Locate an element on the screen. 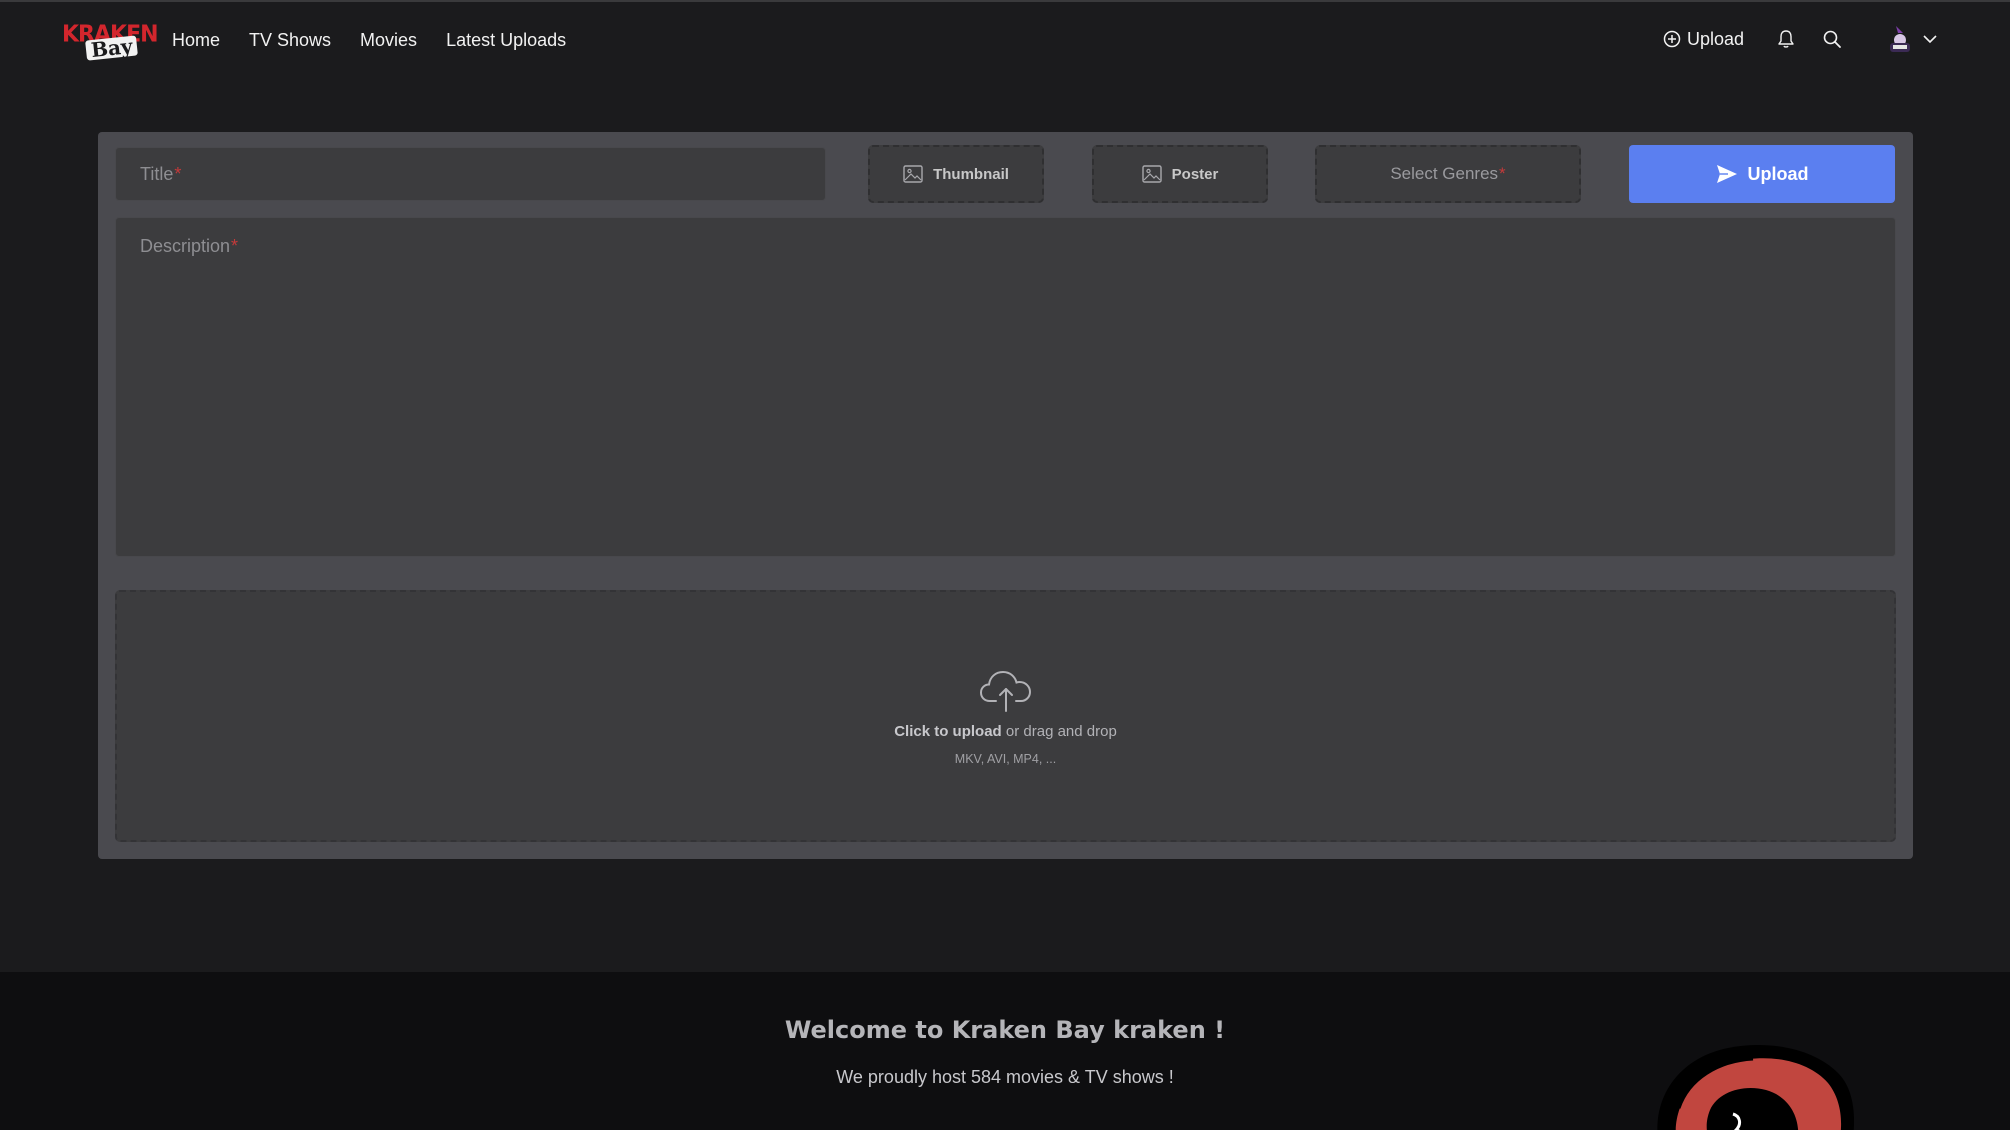 The width and height of the screenshot is (2010, 1130). dropzone-instructions: Click to upload or drag and drop is located at coordinates (1005, 731).